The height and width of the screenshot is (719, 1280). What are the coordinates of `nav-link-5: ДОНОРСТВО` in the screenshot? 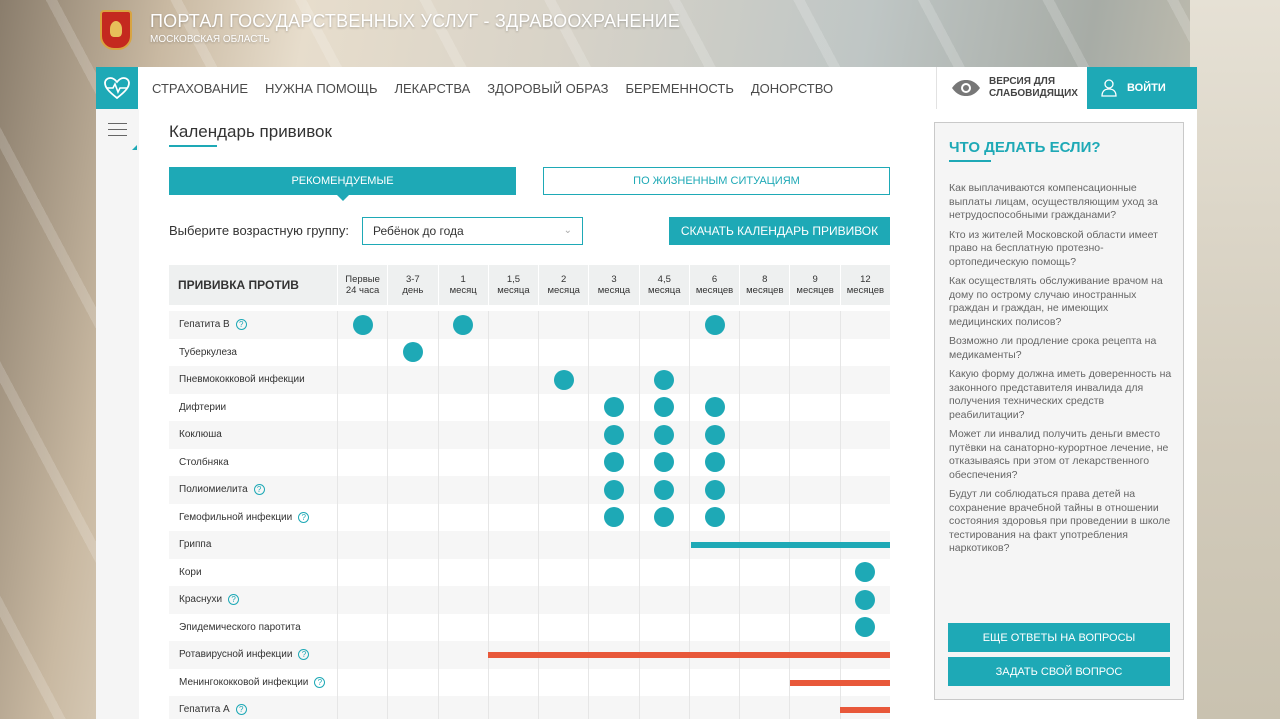 It's located at (792, 88).